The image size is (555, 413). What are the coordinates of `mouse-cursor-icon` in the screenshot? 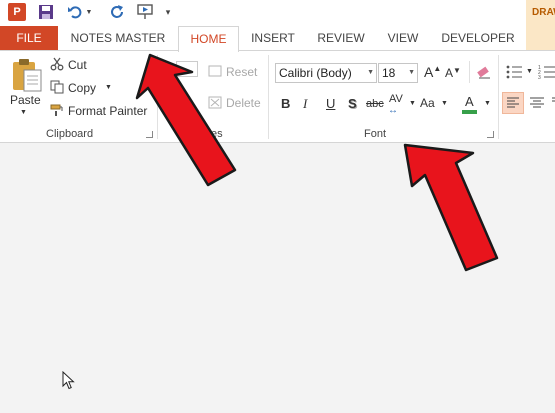 It's located at (68, 380).